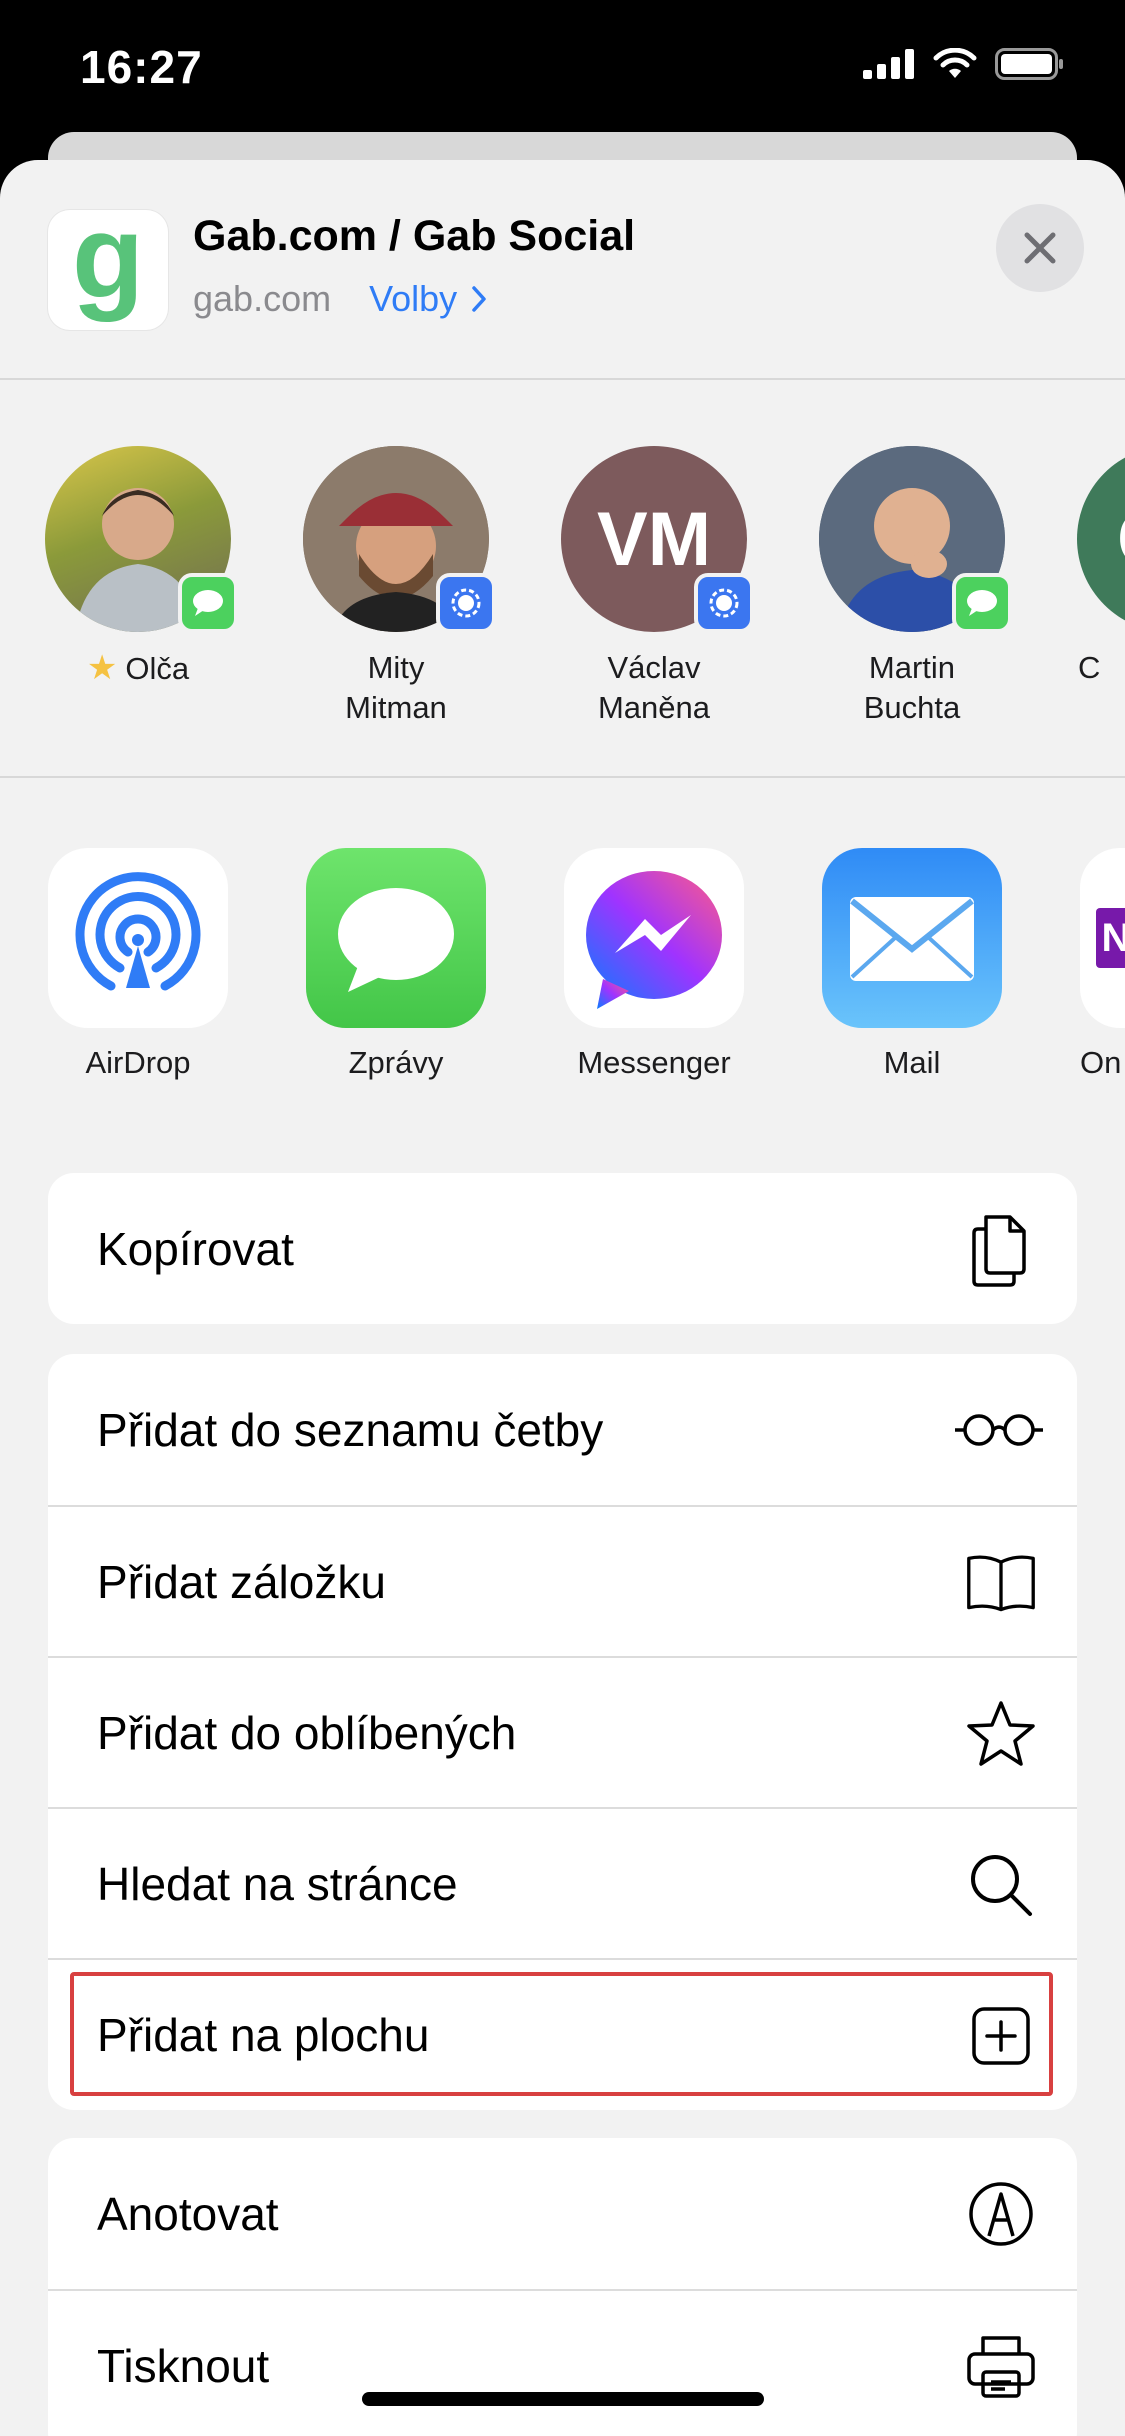 This screenshot has height=2436, width=1125. I want to click on site-icon: g, so click(108, 264).